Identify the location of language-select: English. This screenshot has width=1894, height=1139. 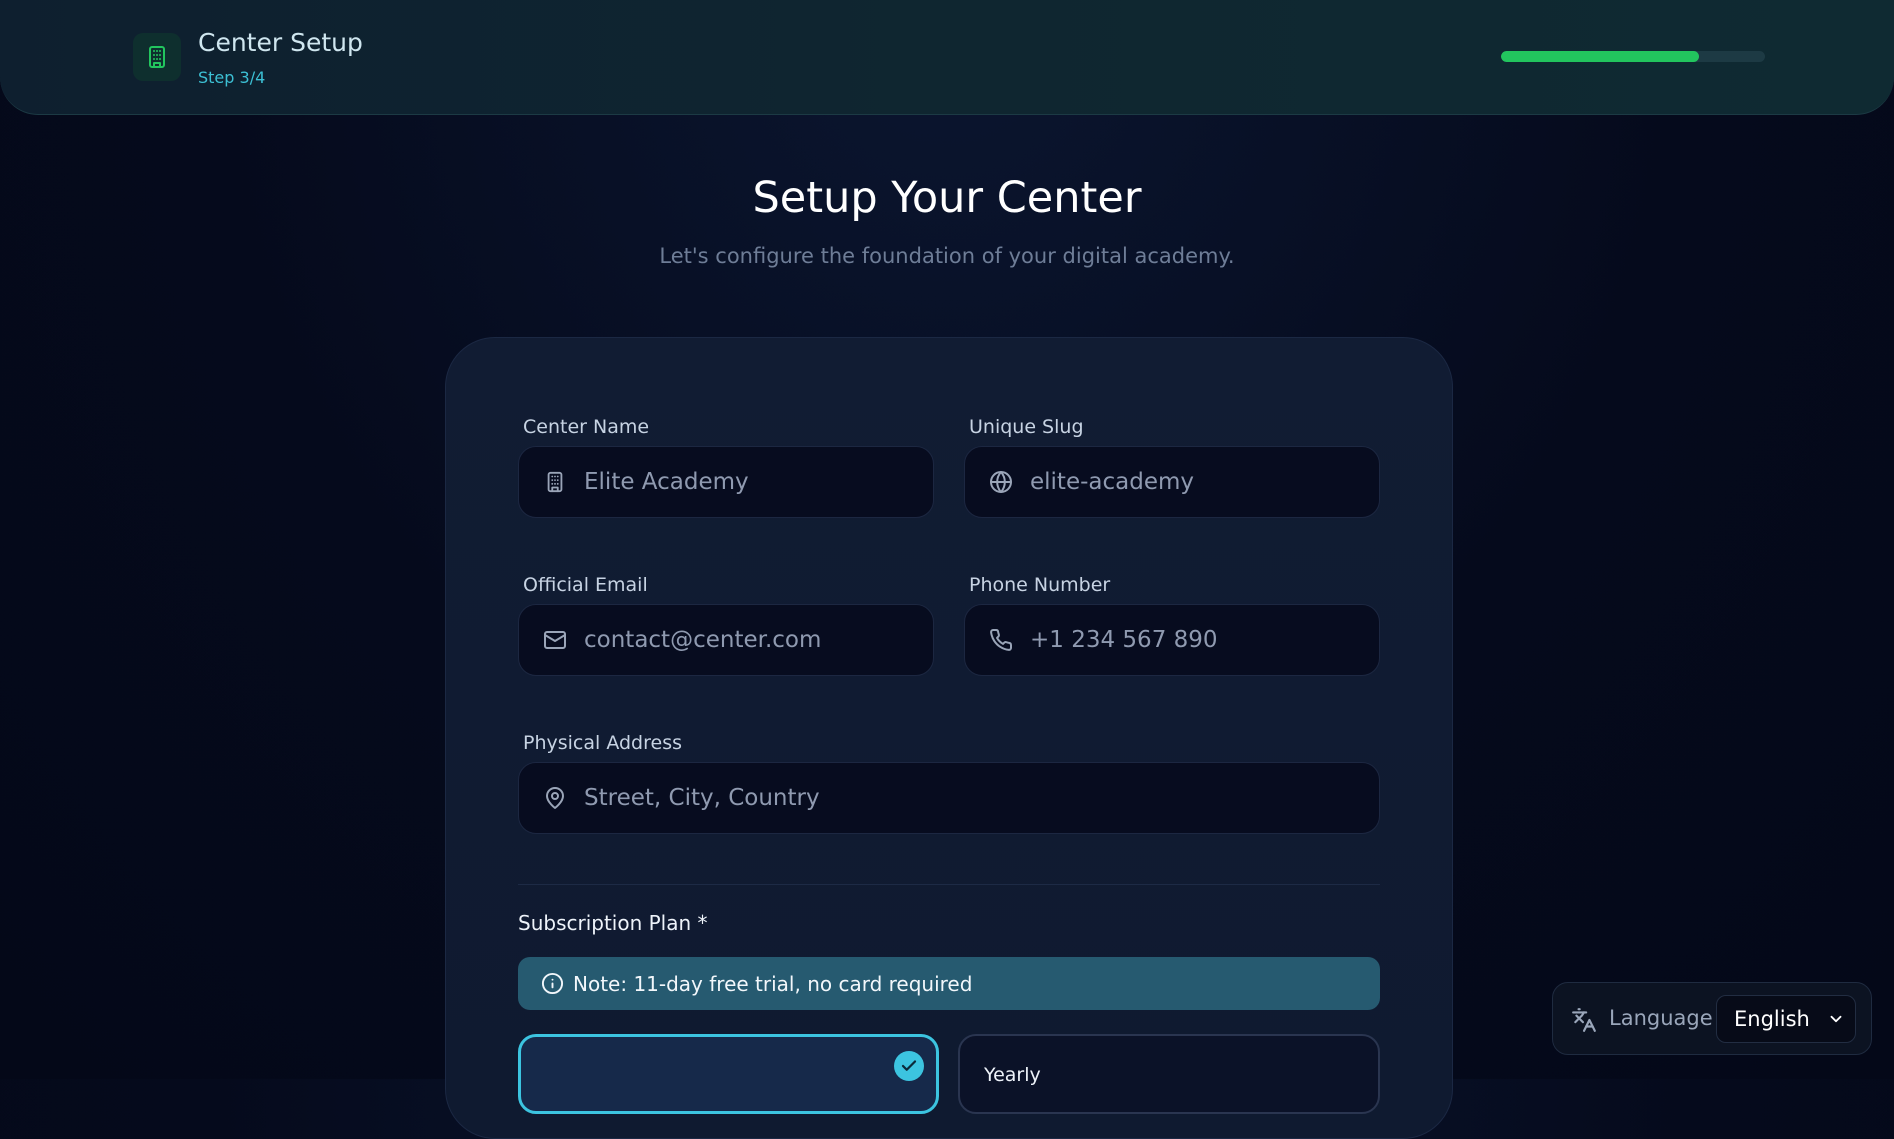
(1786, 1019).